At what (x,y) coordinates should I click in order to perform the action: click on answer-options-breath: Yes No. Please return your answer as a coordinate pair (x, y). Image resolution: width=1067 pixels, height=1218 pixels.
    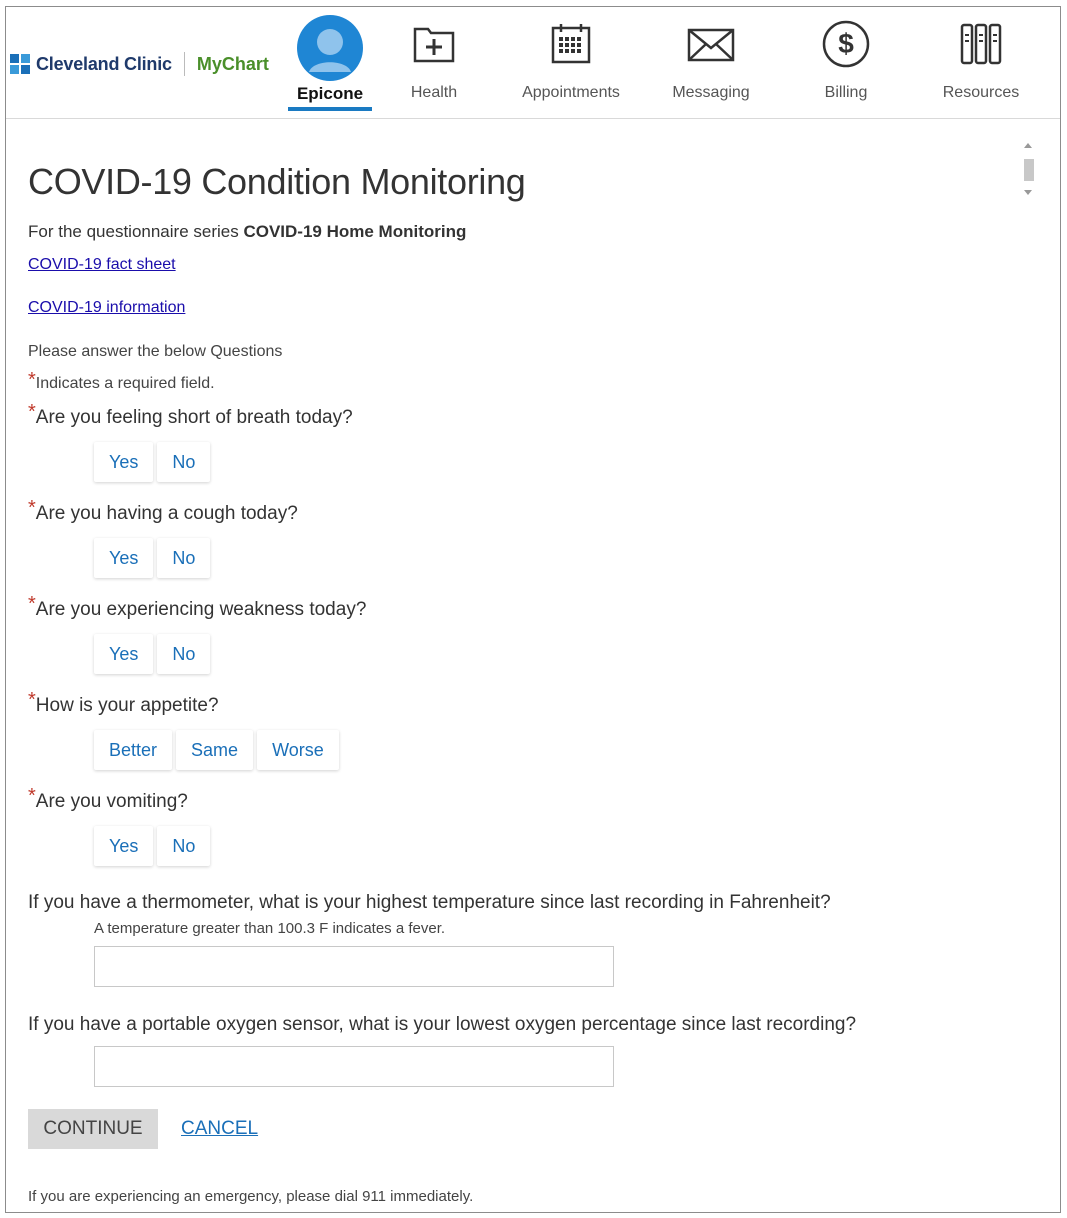
    Looking at the image, I should click on (152, 462).